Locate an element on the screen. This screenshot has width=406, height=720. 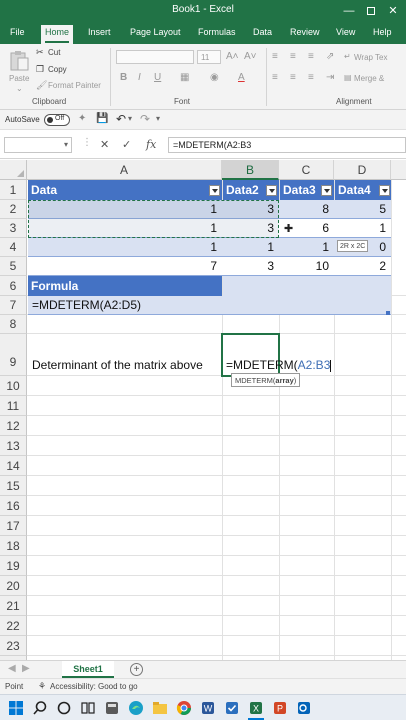
customize-icon: ▾ is located at coordinates (158, 118).